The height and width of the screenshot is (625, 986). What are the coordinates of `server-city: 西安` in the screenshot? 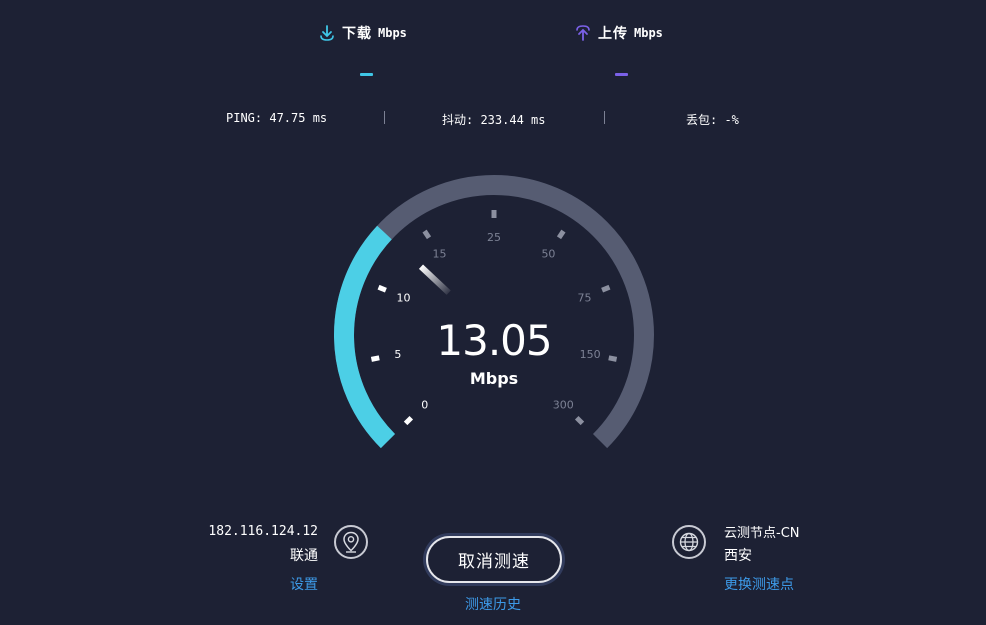 It's located at (738, 556).